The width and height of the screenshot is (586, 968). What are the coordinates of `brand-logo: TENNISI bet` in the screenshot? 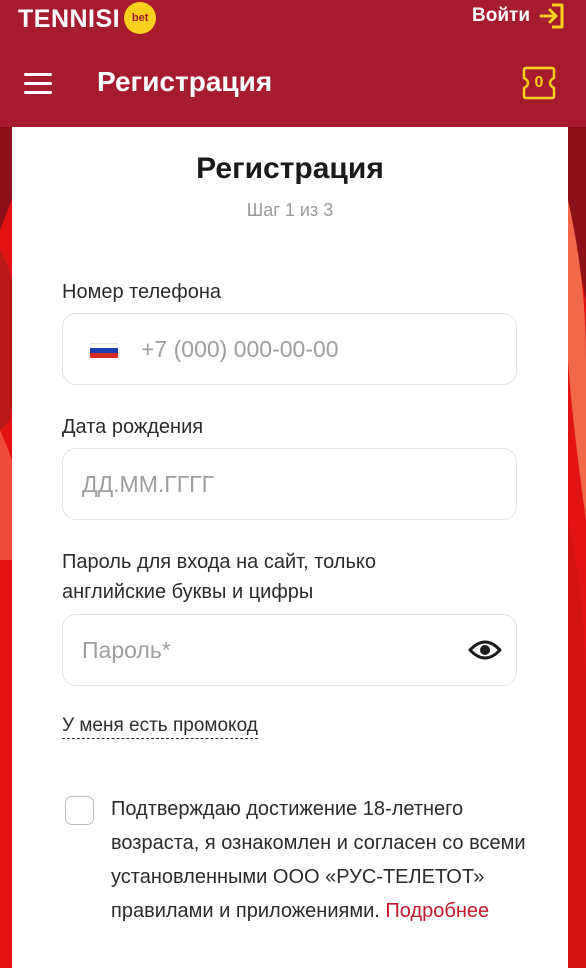 It's located at (87, 18).